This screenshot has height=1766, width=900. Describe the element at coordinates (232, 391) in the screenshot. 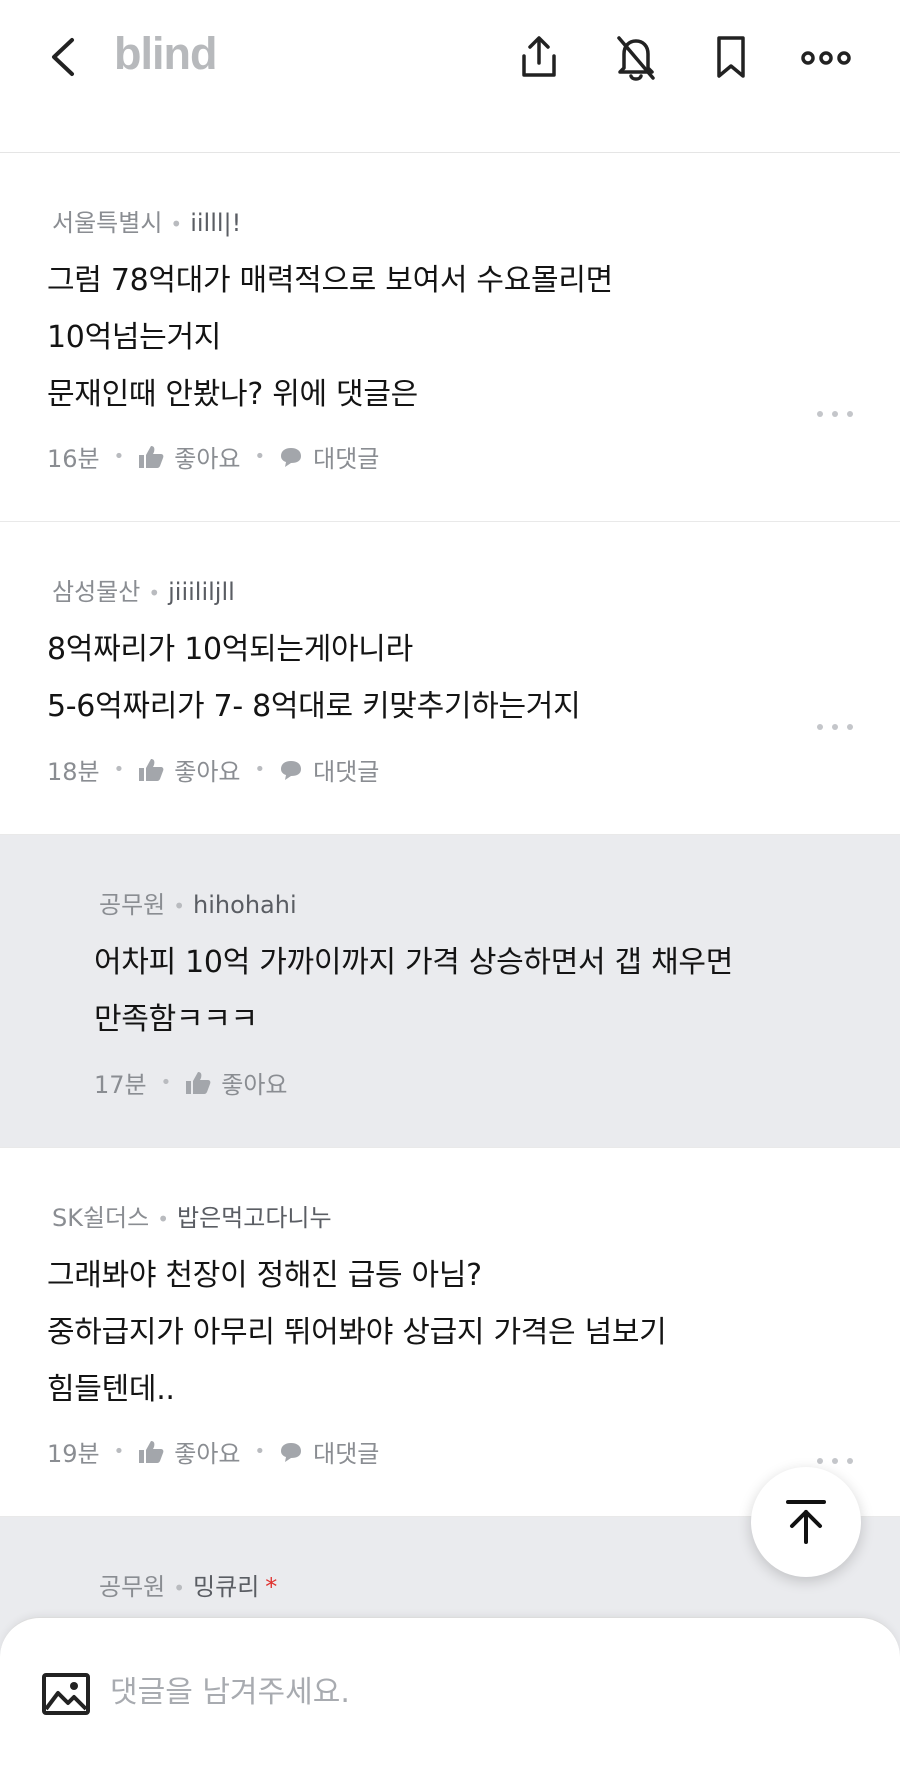

I see `comment-text-line: 문재인때 안봤나? 위에 댓글은` at that location.